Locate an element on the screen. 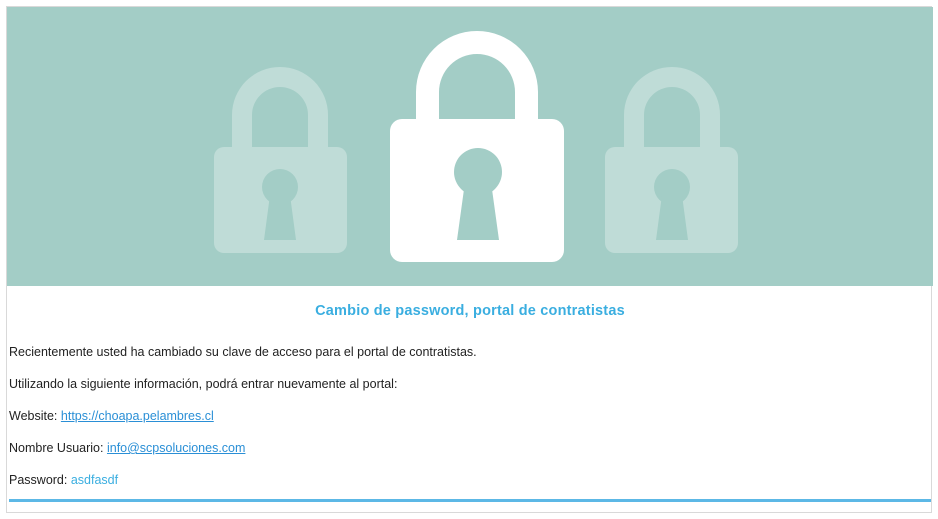 The width and height of the screenshot is (938, 519). website-label: Website: is located at coordinates (33, 416).